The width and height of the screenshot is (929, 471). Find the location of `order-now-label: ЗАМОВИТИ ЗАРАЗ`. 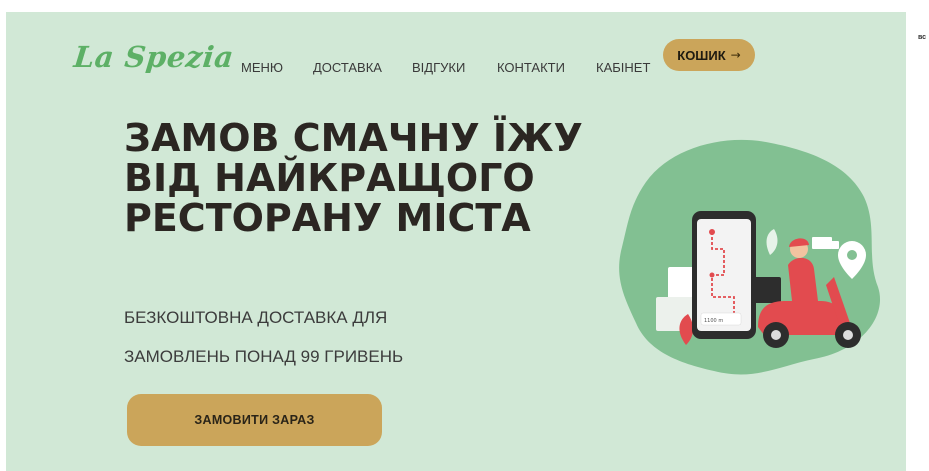

order-now-label: ЗАМОВИТИ ЗАРАЗ is located at coordinates (254, 420).